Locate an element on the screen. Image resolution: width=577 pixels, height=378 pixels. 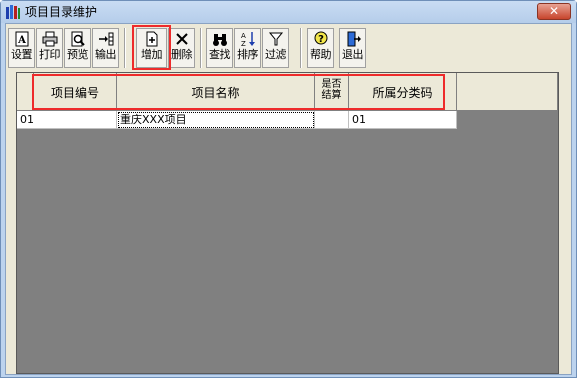
find-label: 查找 is located at coordinates (220, 54).